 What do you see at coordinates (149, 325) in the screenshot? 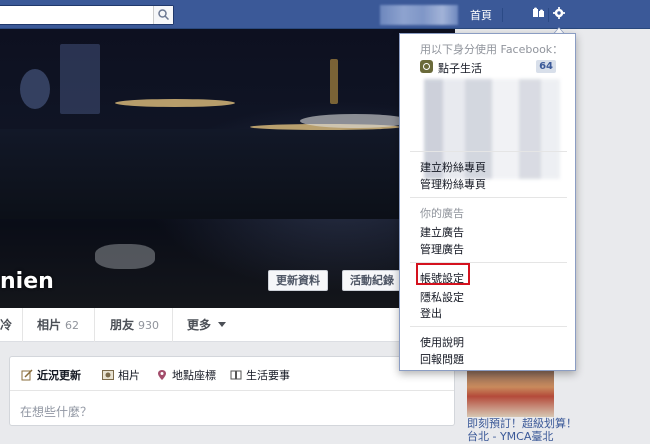
I see `tab-count: 930` at bounding box center [149, 325].